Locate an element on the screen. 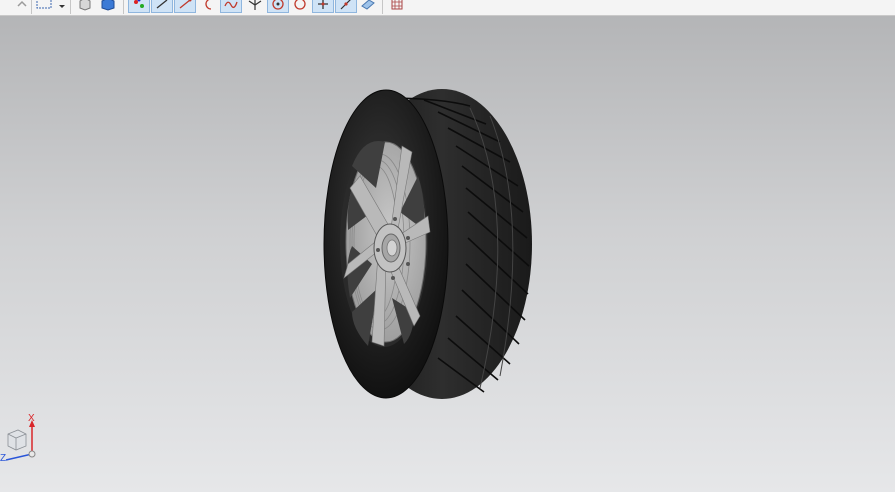 This screenshot has height=492, width=895. toolbar is located at coordinates (447, 8).